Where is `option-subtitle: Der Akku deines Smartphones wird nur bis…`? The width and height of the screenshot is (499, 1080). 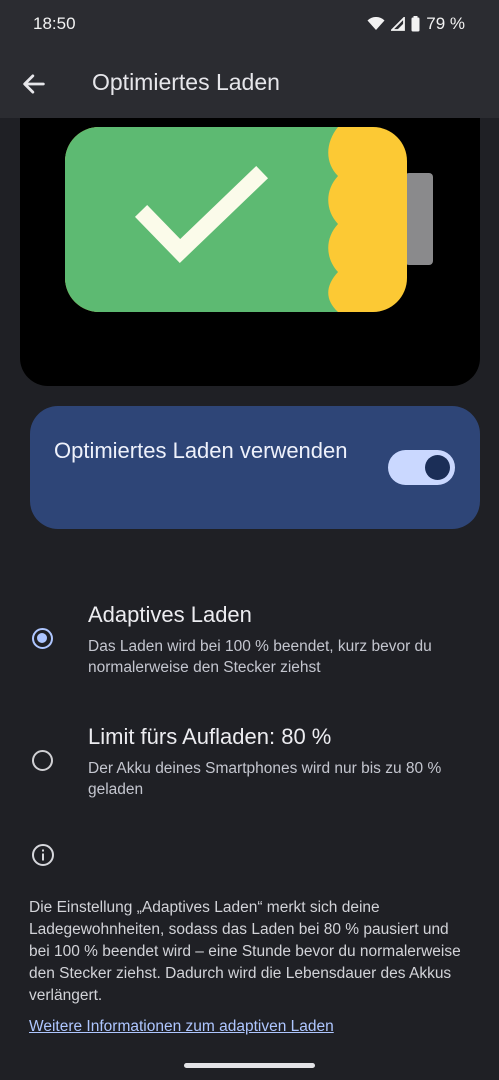 option-subtitle: Der Akku deines Smartphones wird nur bis… is located at coordinates (265, 779).